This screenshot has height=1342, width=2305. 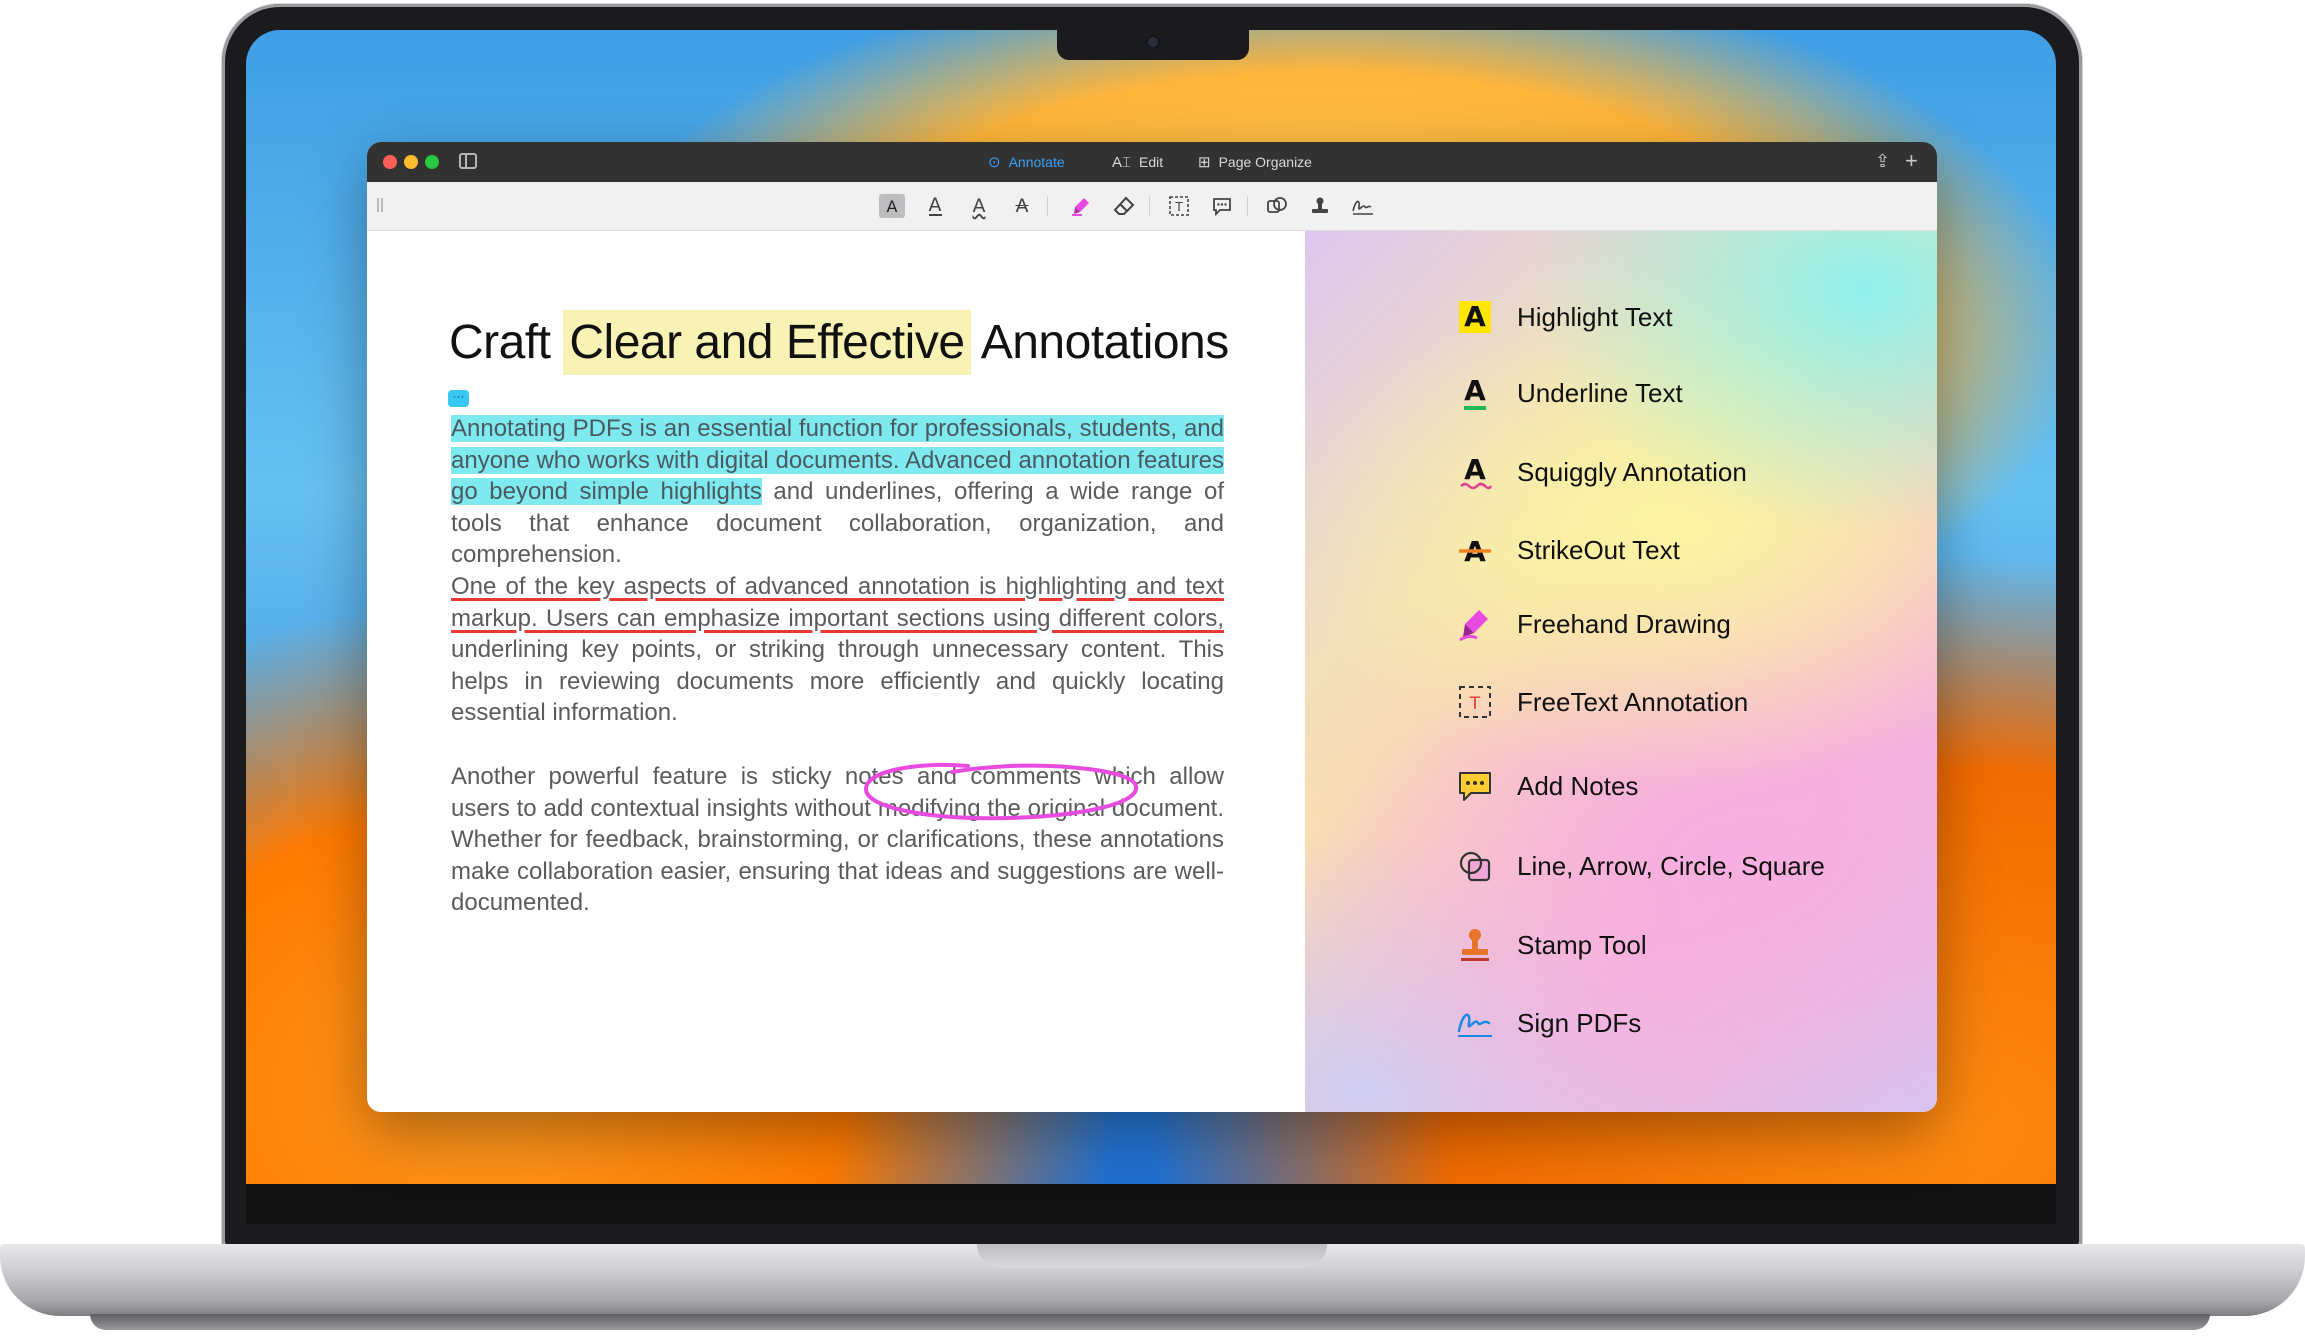 I want to click on strikeout-icon: A, so click(x=1475, y=550).